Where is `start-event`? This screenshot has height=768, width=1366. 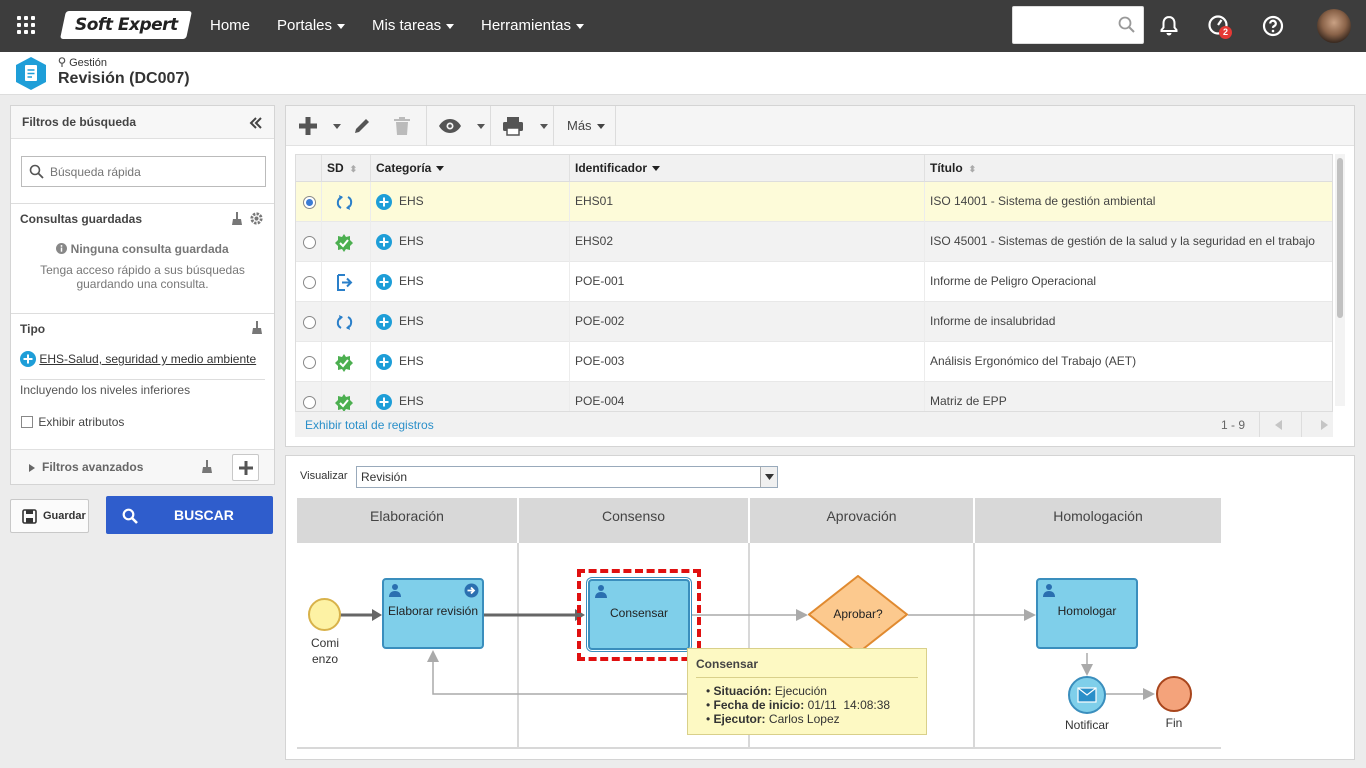 start-event is located at coordinates (324, 614).